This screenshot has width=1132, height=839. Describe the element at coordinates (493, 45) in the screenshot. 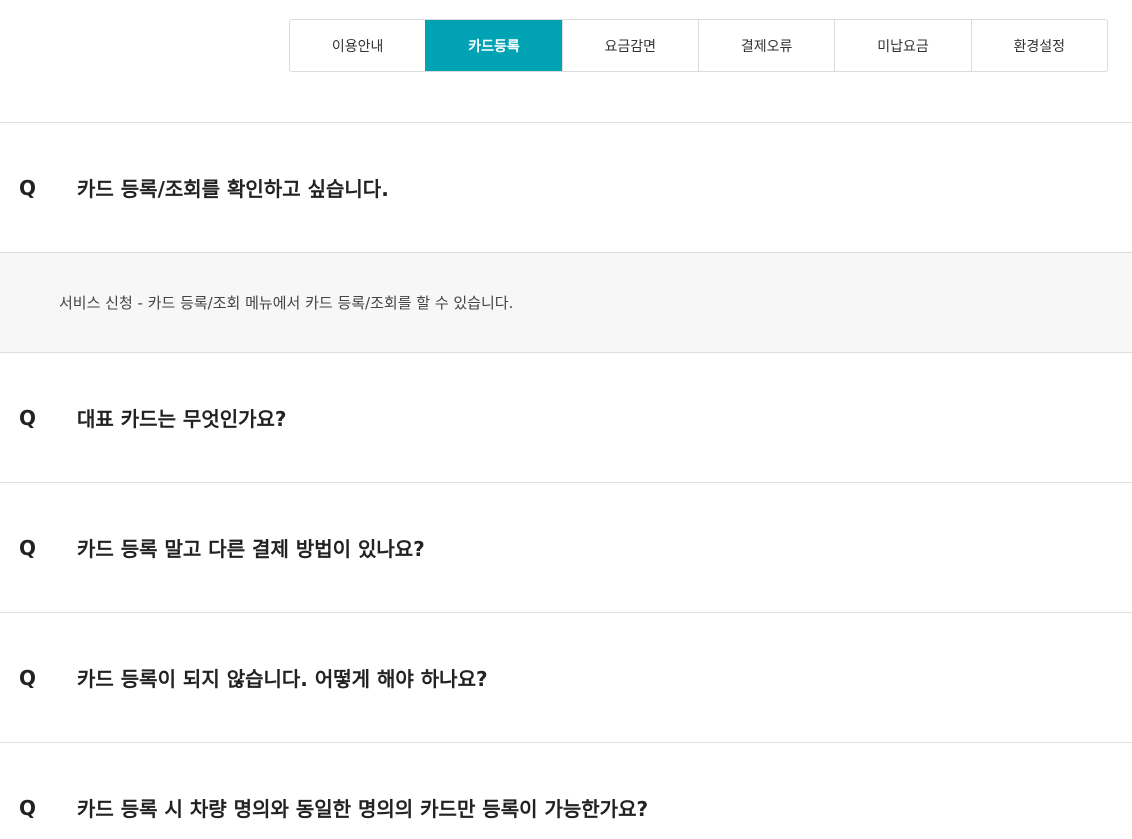

I see `tab-card-registration: 카드등록` at that location.